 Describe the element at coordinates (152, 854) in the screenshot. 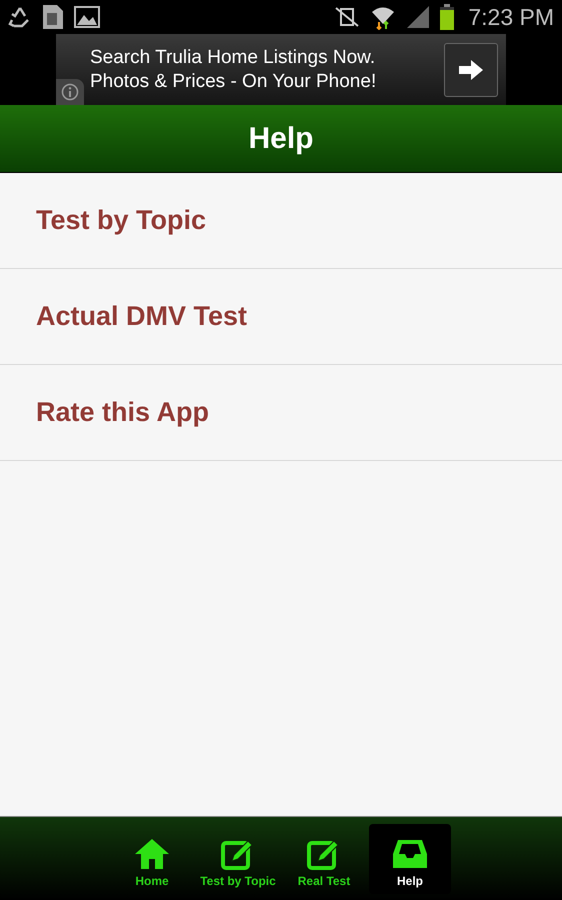

I see `home-icon` at that location.